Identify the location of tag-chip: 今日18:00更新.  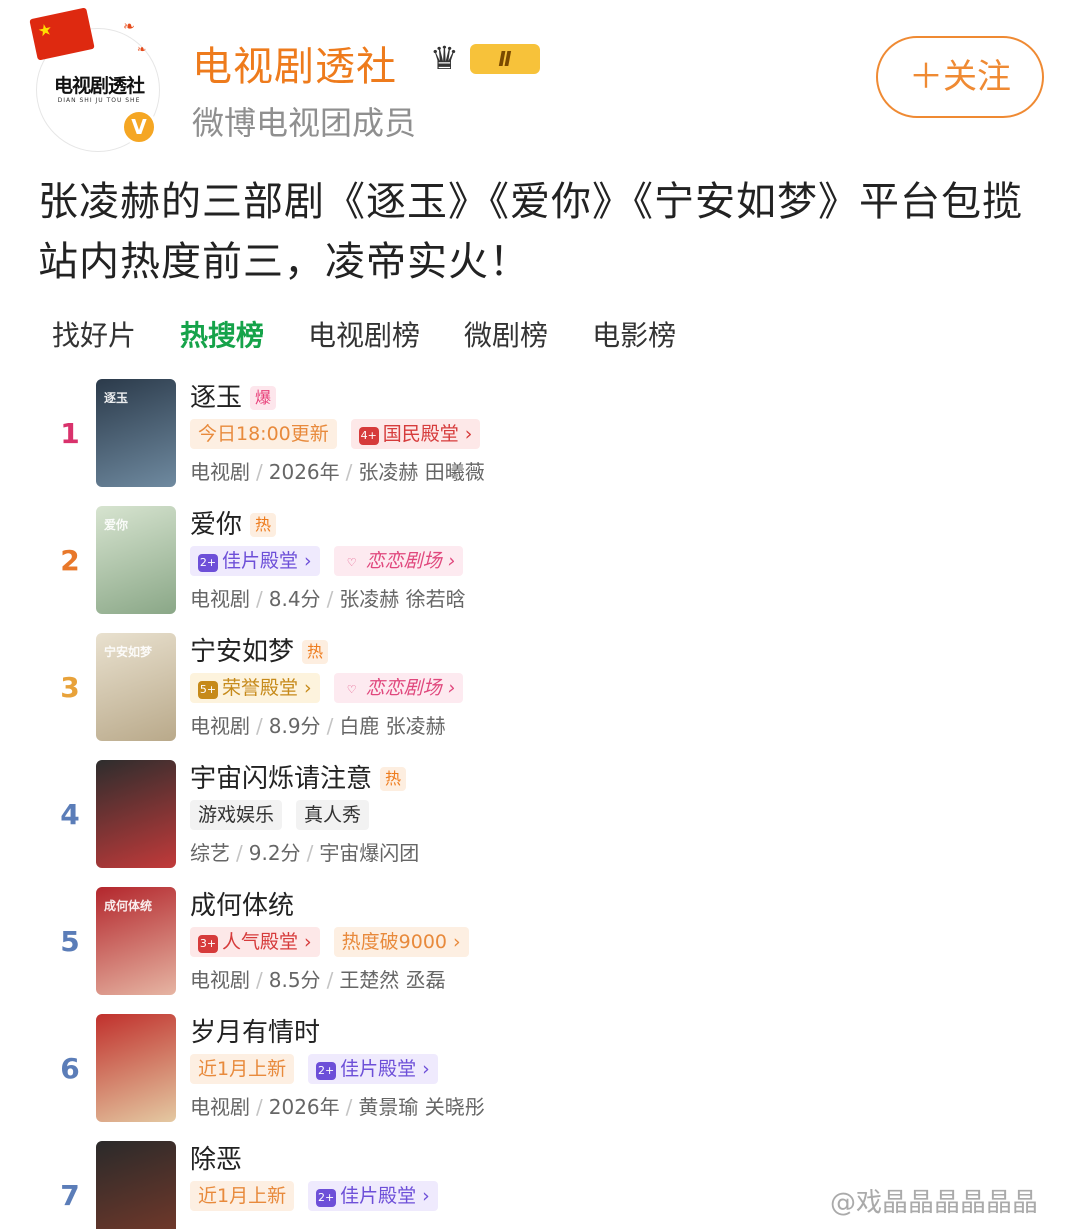
(263, 434).